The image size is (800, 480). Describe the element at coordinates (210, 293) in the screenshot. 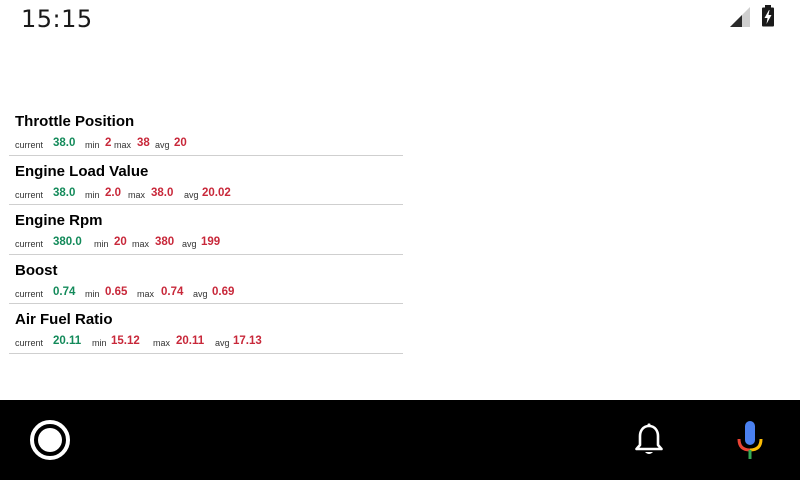

I see `metric-stats-row: current 0.74 min 0.65 max 0.74 avg 0.69` at that location.